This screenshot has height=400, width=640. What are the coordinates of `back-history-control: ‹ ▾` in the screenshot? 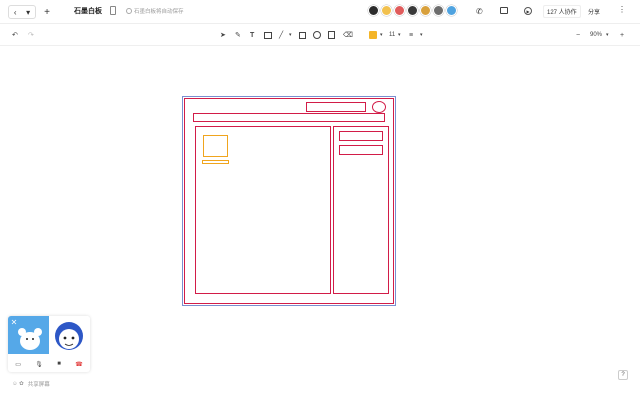 It's located at (22, 12).